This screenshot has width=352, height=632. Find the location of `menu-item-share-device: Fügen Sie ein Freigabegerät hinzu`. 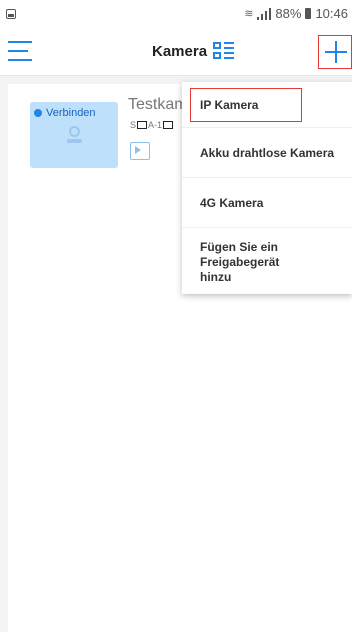

menu-item-share-device: Fügen Sie ein Freigabegerät hinzu is located at coordinates (267, 264).